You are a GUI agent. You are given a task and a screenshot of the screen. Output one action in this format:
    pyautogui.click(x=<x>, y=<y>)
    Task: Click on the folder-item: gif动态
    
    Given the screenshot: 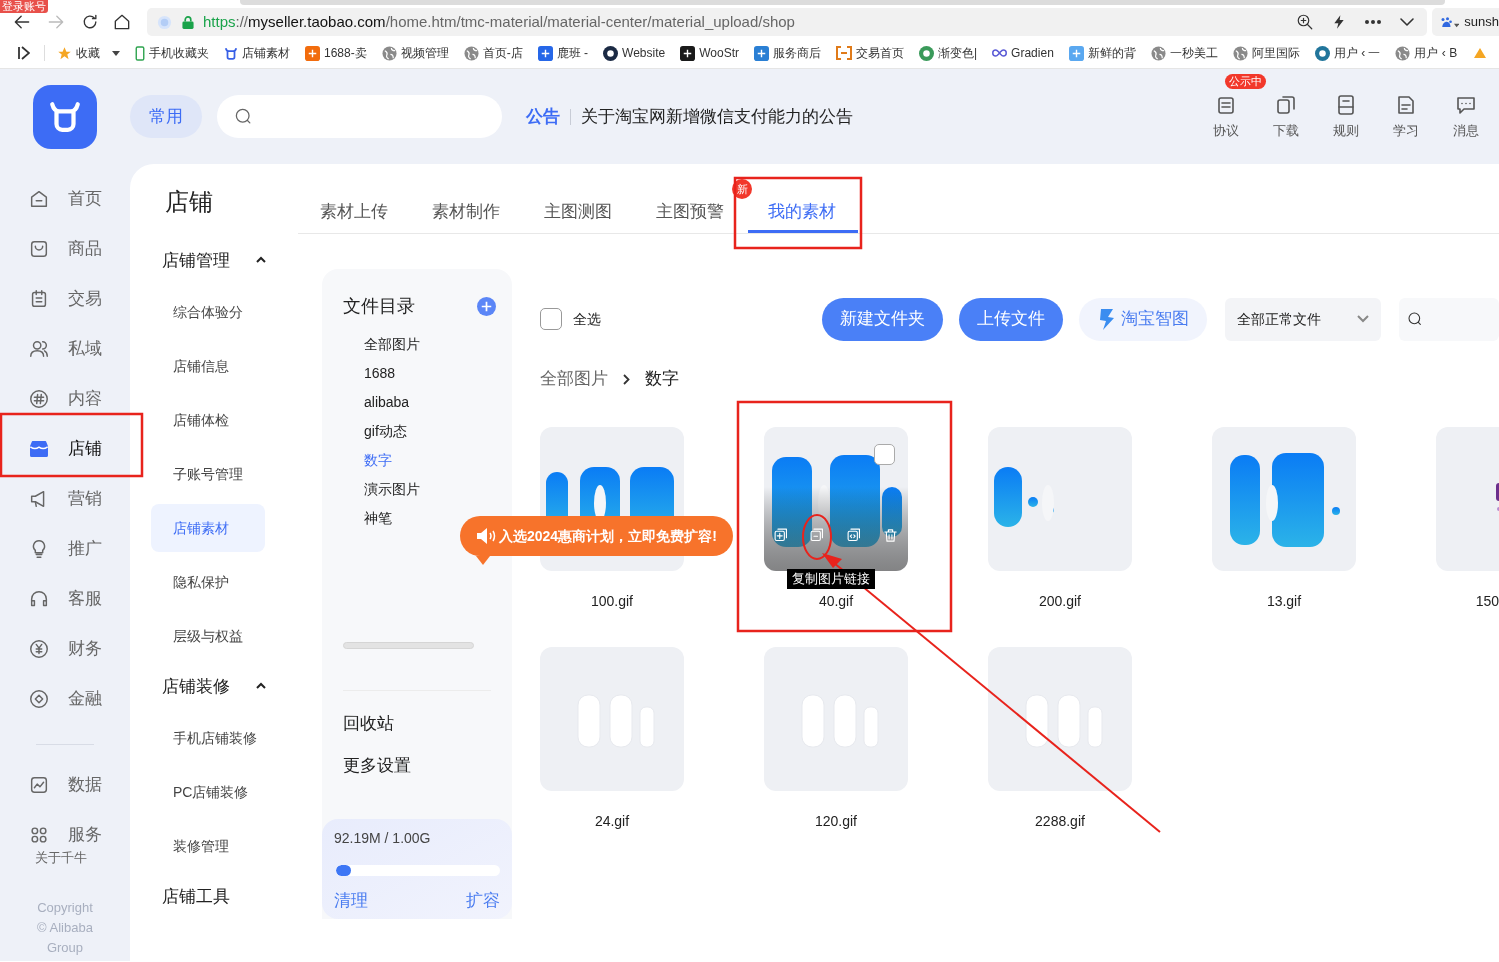 What is the action you would take?
    pyautogui.click(x=417, y=431)
    